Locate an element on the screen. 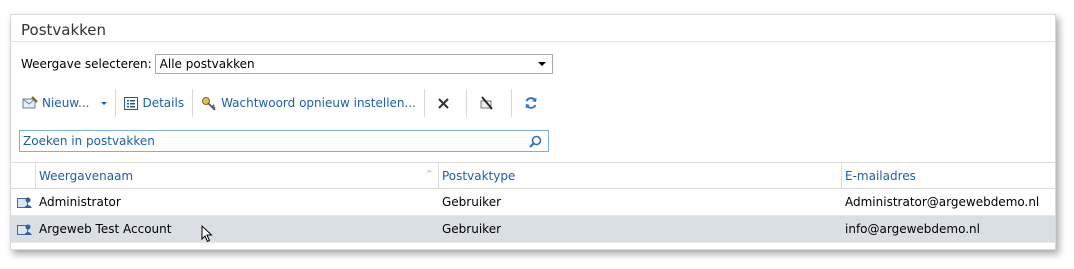  refresh-button is located at coordinates (533, 103).